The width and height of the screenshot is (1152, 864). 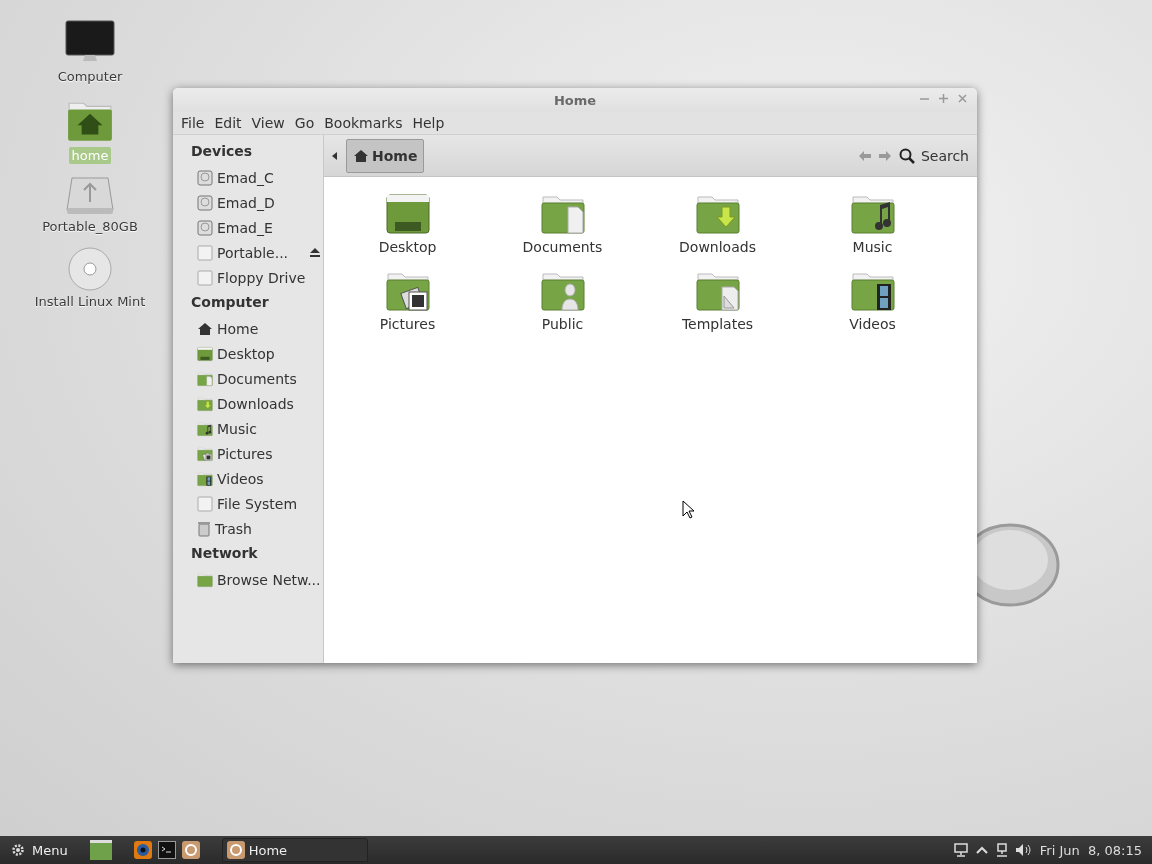 What do you see at coordinates (688, 509) in the screenshot?
I see `mouse-pointer-icon` at bounding box center [688, 509].